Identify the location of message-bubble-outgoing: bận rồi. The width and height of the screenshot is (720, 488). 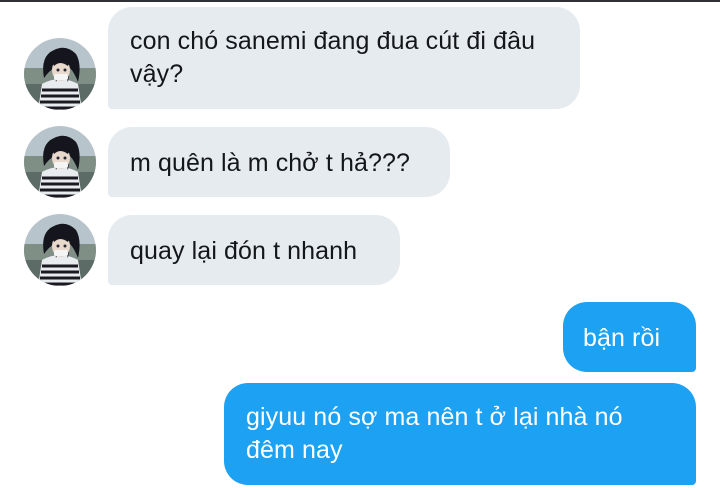
(629, 337).